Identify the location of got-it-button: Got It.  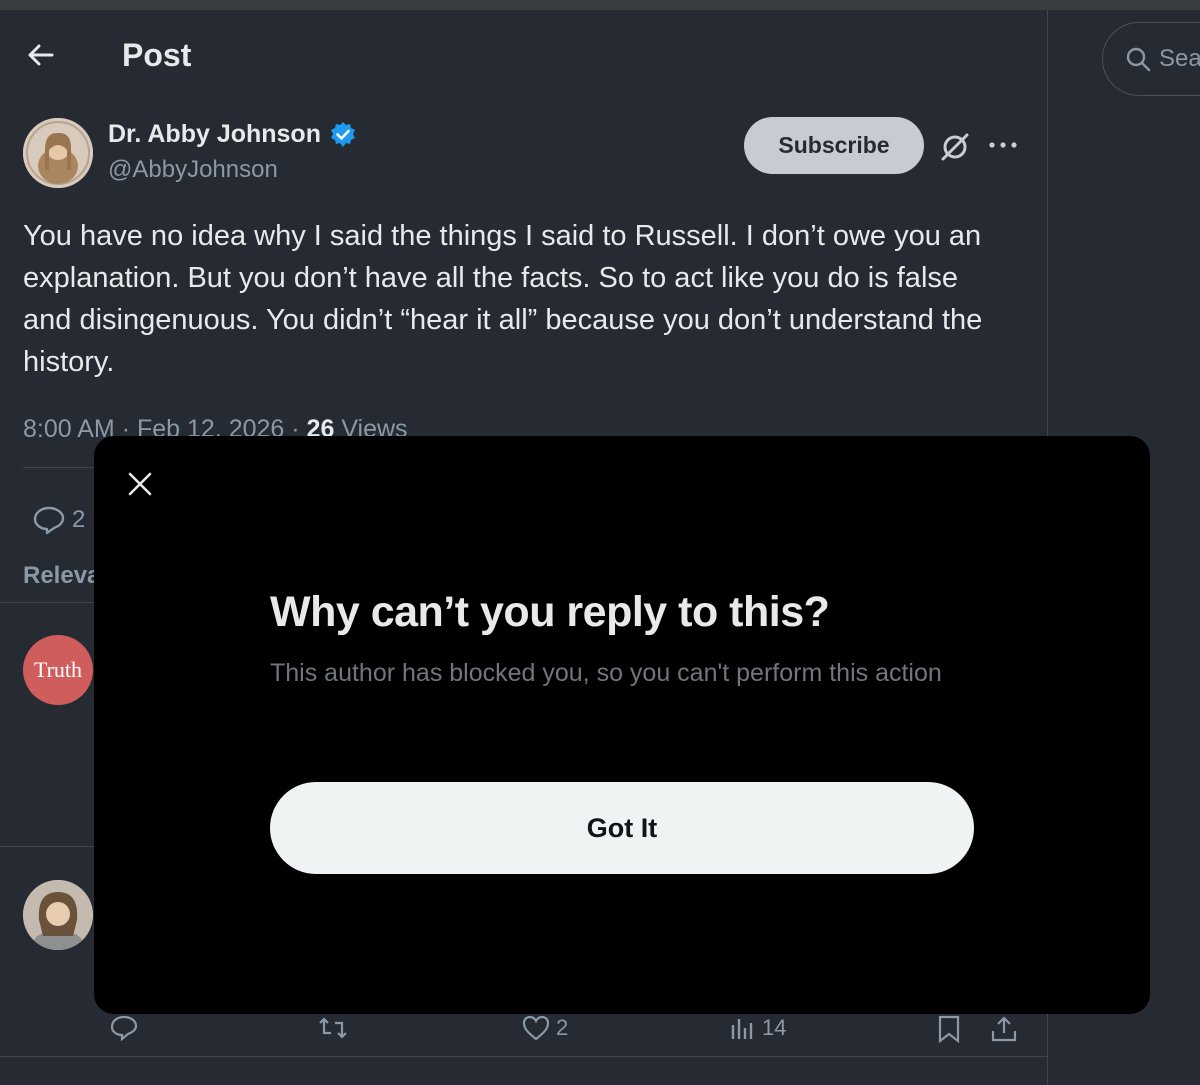
(622, 828).